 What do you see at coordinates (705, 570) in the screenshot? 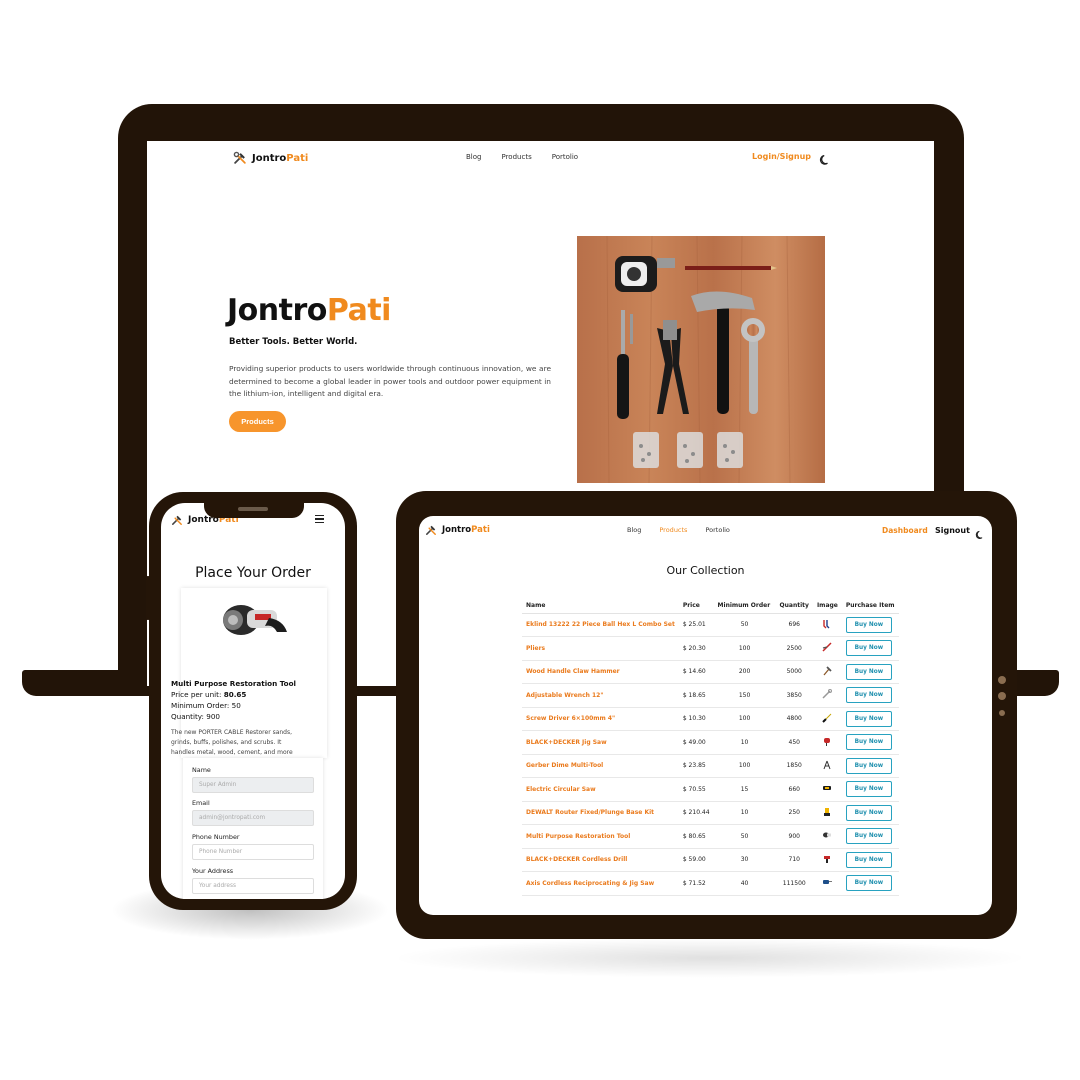
I see `collection-title: Our Collection` at bounding box center [705, 570].